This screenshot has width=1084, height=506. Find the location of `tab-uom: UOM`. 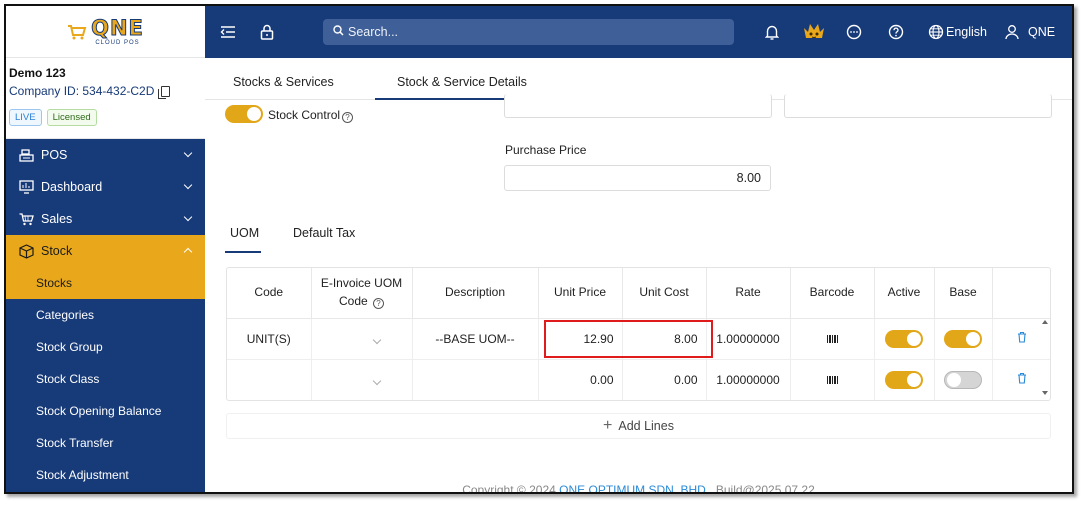

tab-uom: UOM is located at coordinates (244, 233).